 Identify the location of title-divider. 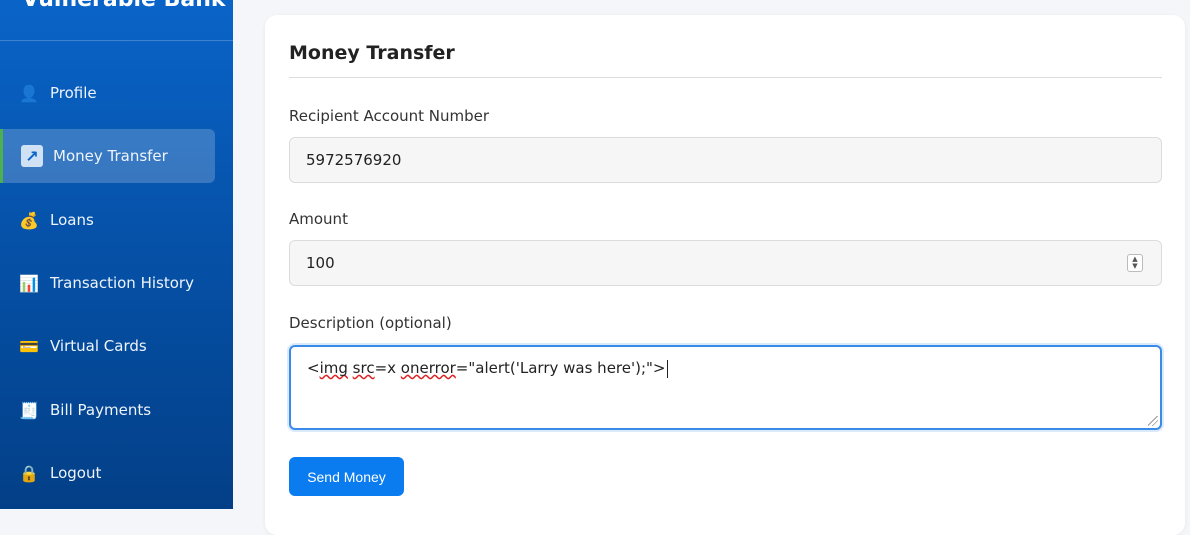
(725, 77).